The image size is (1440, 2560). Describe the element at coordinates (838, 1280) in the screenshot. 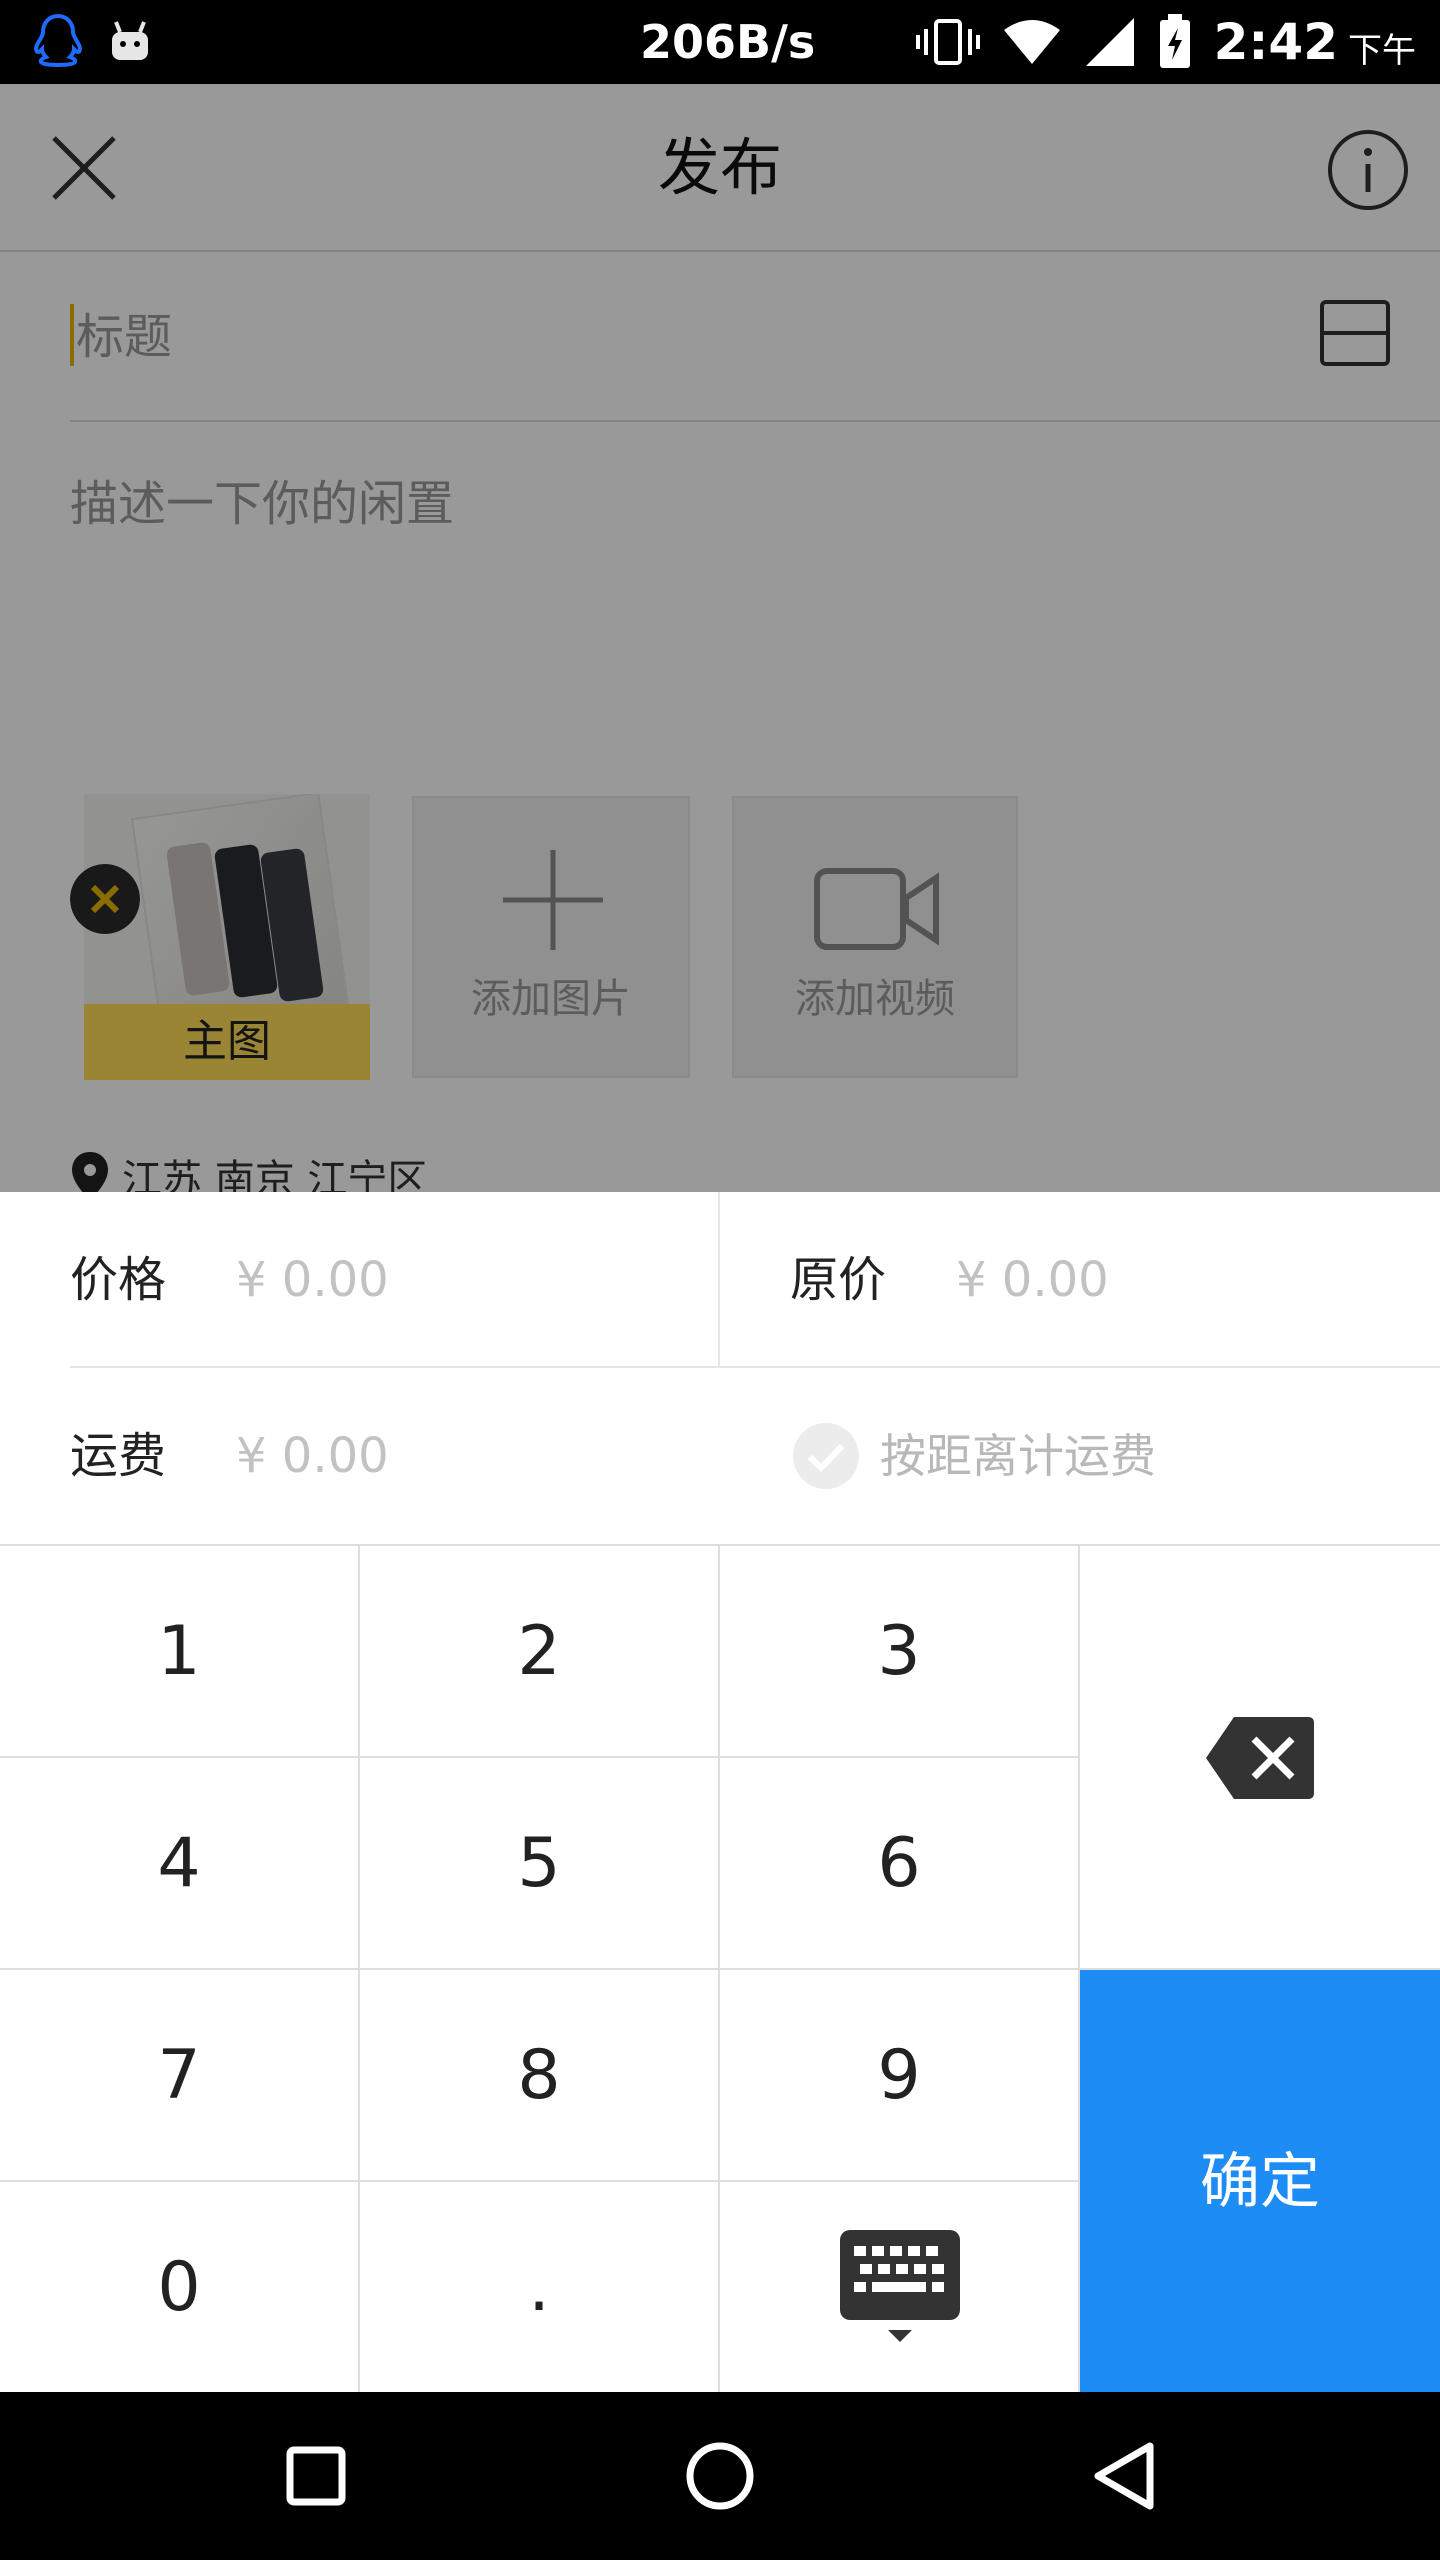

I see `original-price-label: 原价` at that location.